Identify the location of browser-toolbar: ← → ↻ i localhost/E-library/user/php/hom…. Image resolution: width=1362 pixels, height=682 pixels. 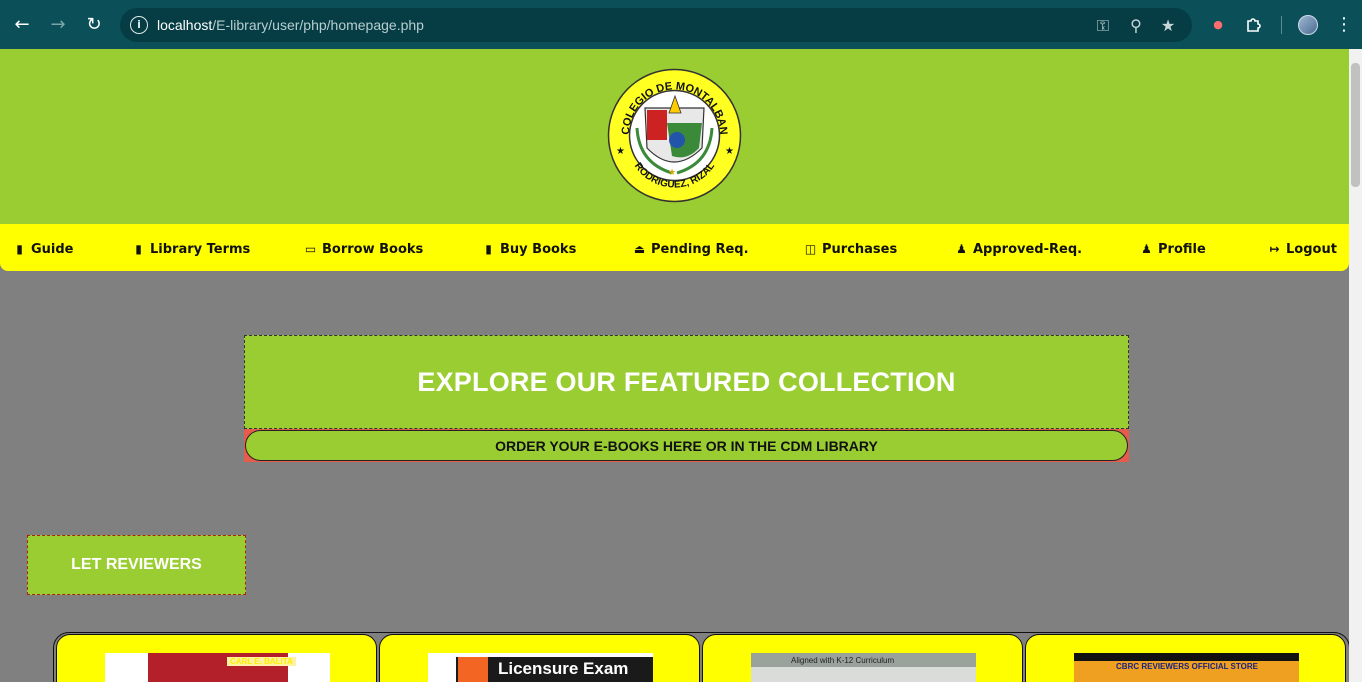
(681, 24).